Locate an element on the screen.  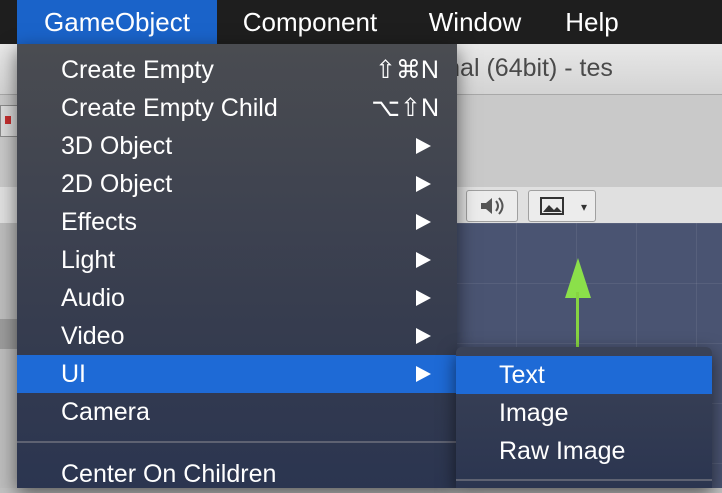
menu-item-label: Effects is located at coordinates (99, 222).